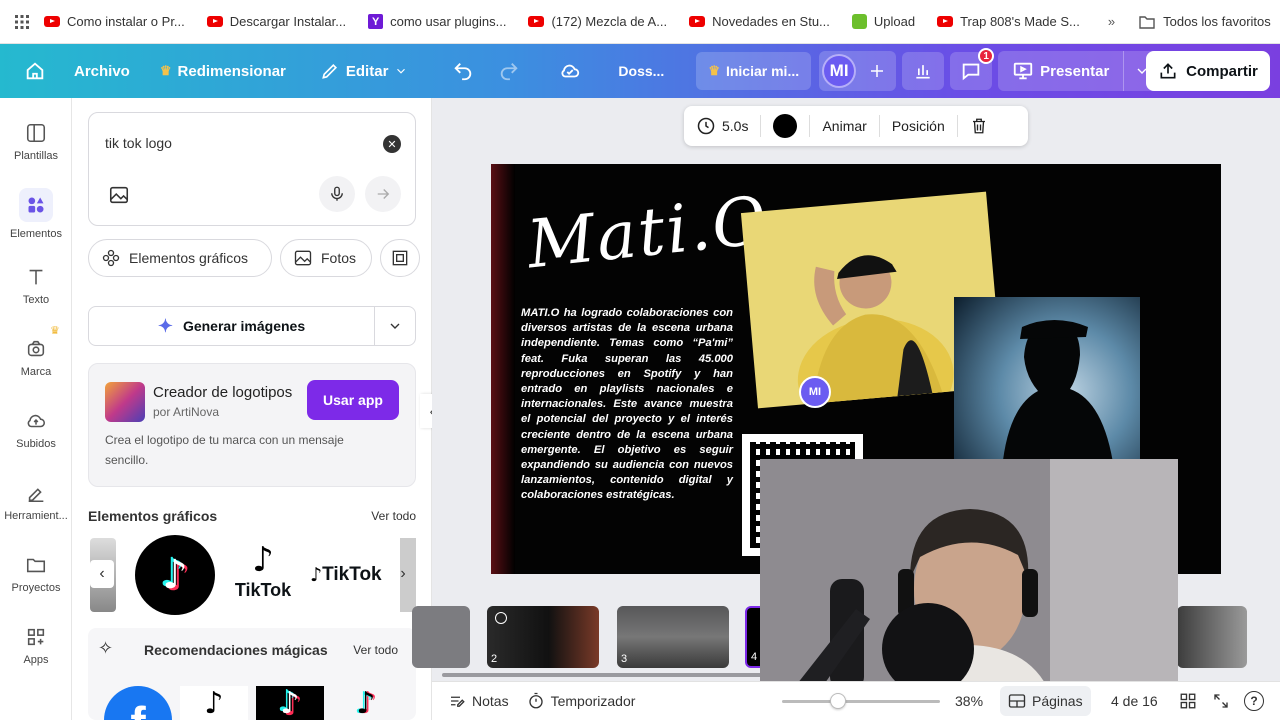 This screenshot has width=1280, height=720. I want to click on folder-icon, so click(36, 565).